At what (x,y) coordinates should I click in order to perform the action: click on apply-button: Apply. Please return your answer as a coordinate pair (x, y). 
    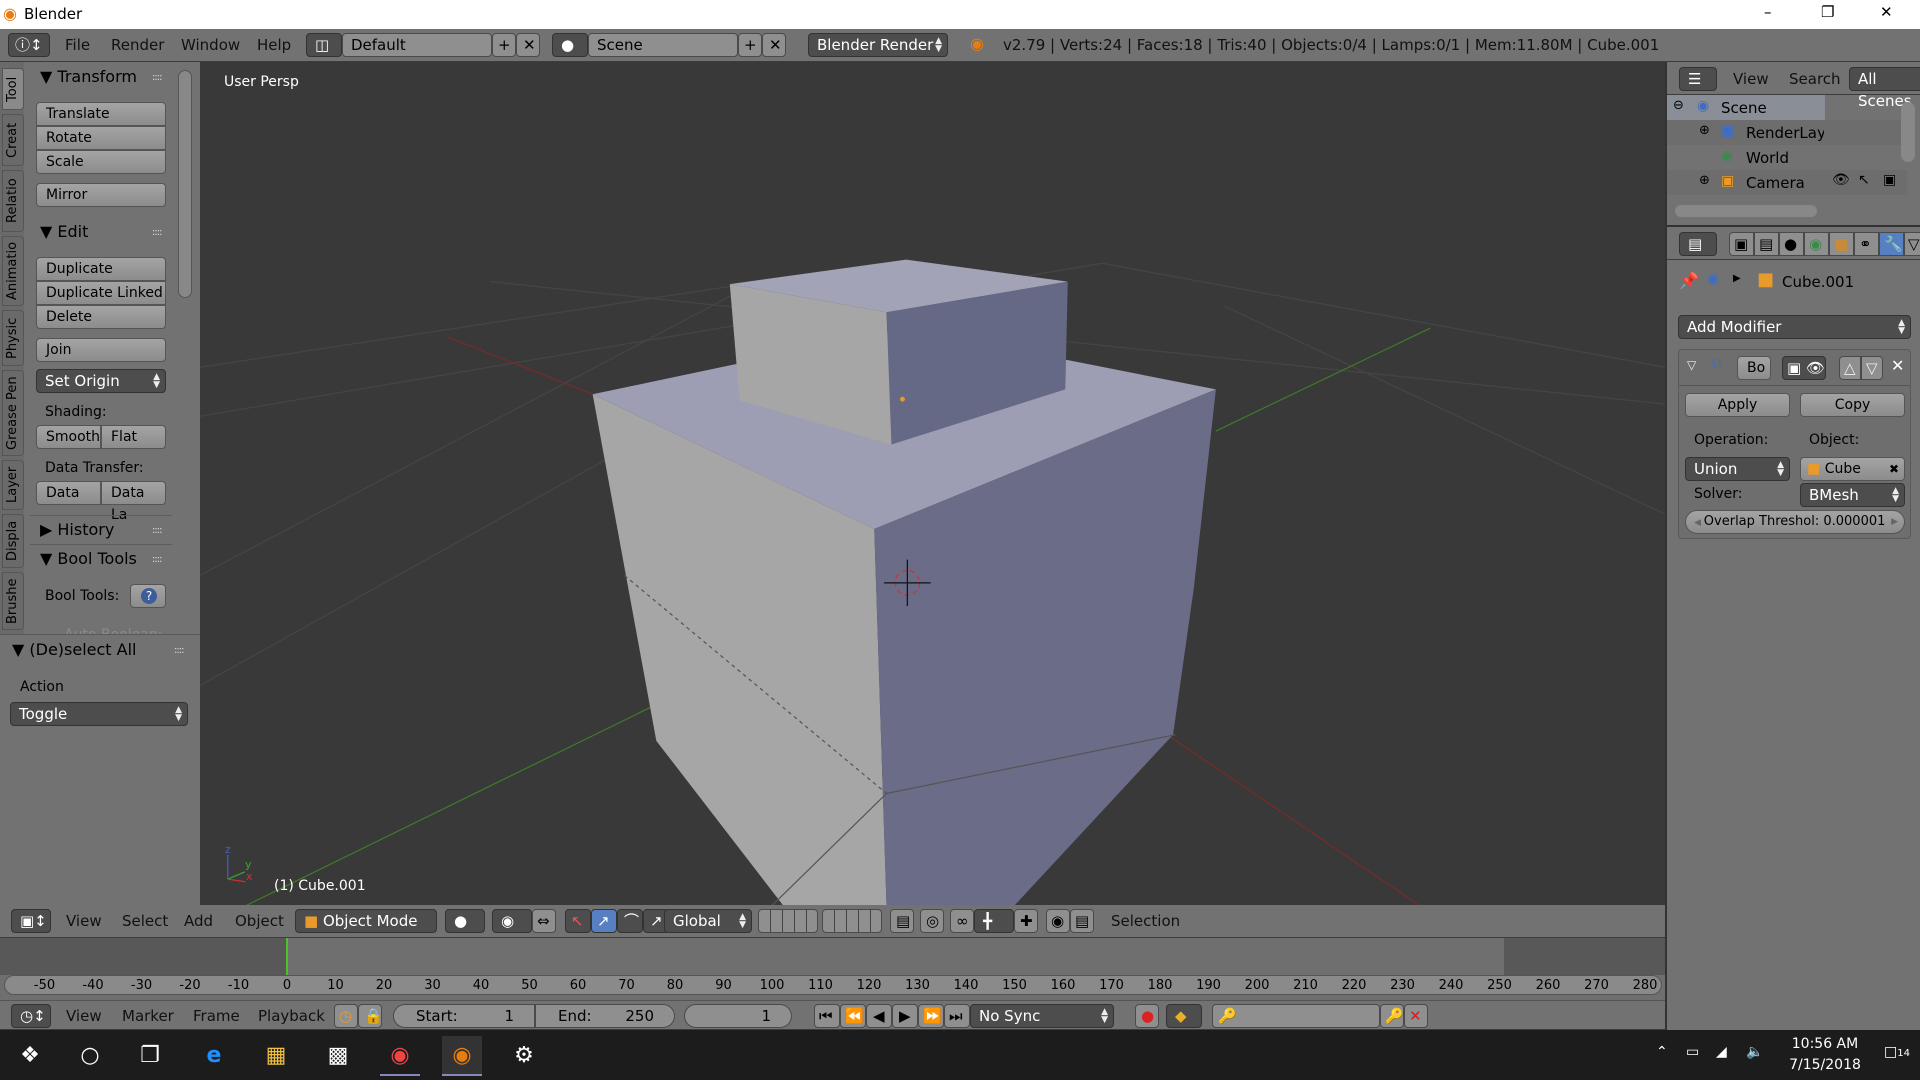
    Looking at the image, I should click on (1737, 405).